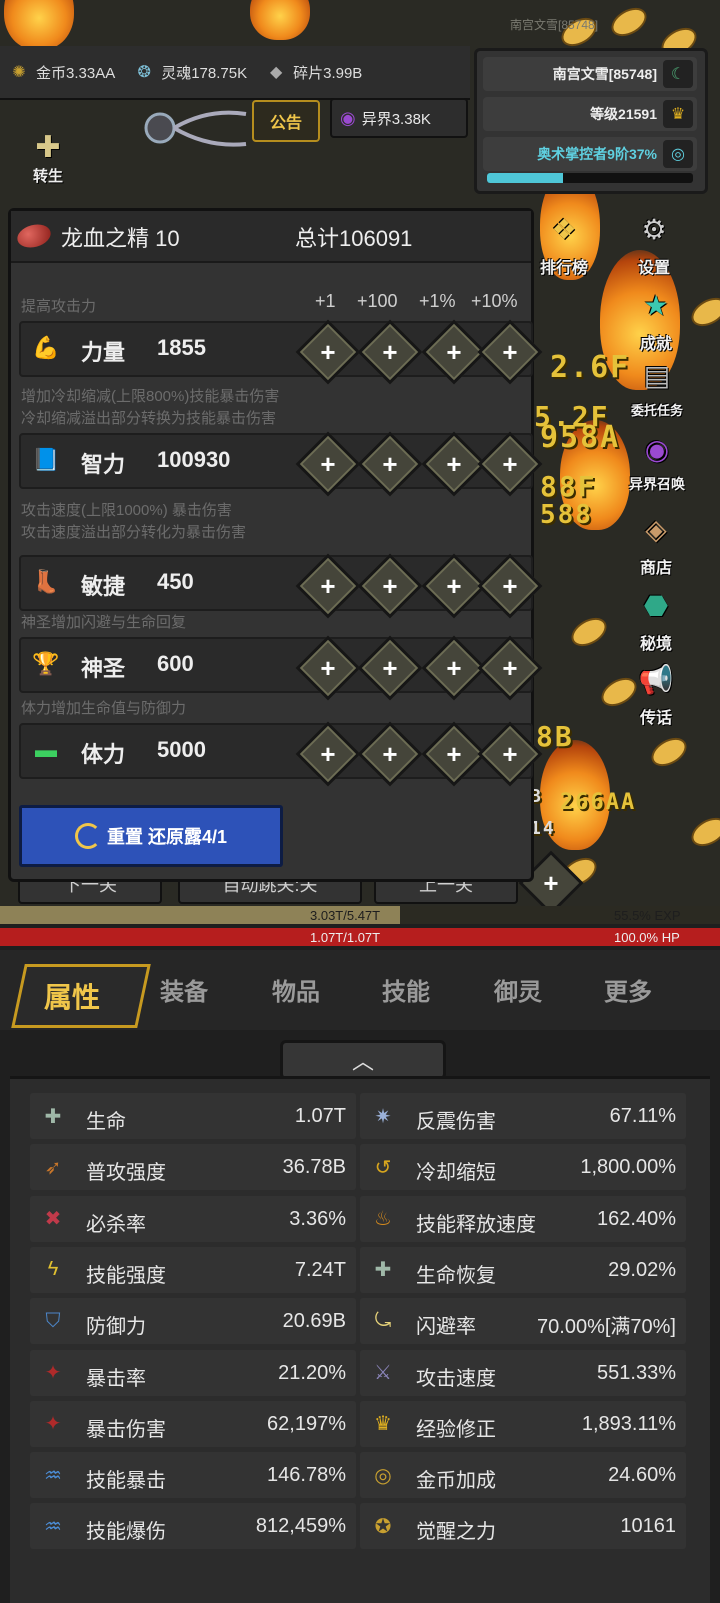  What do you see at coordinates (345, 937) in the screenshot?
I see `hp-text: 1.07T/1.07T` at bounding box center [345, 937].